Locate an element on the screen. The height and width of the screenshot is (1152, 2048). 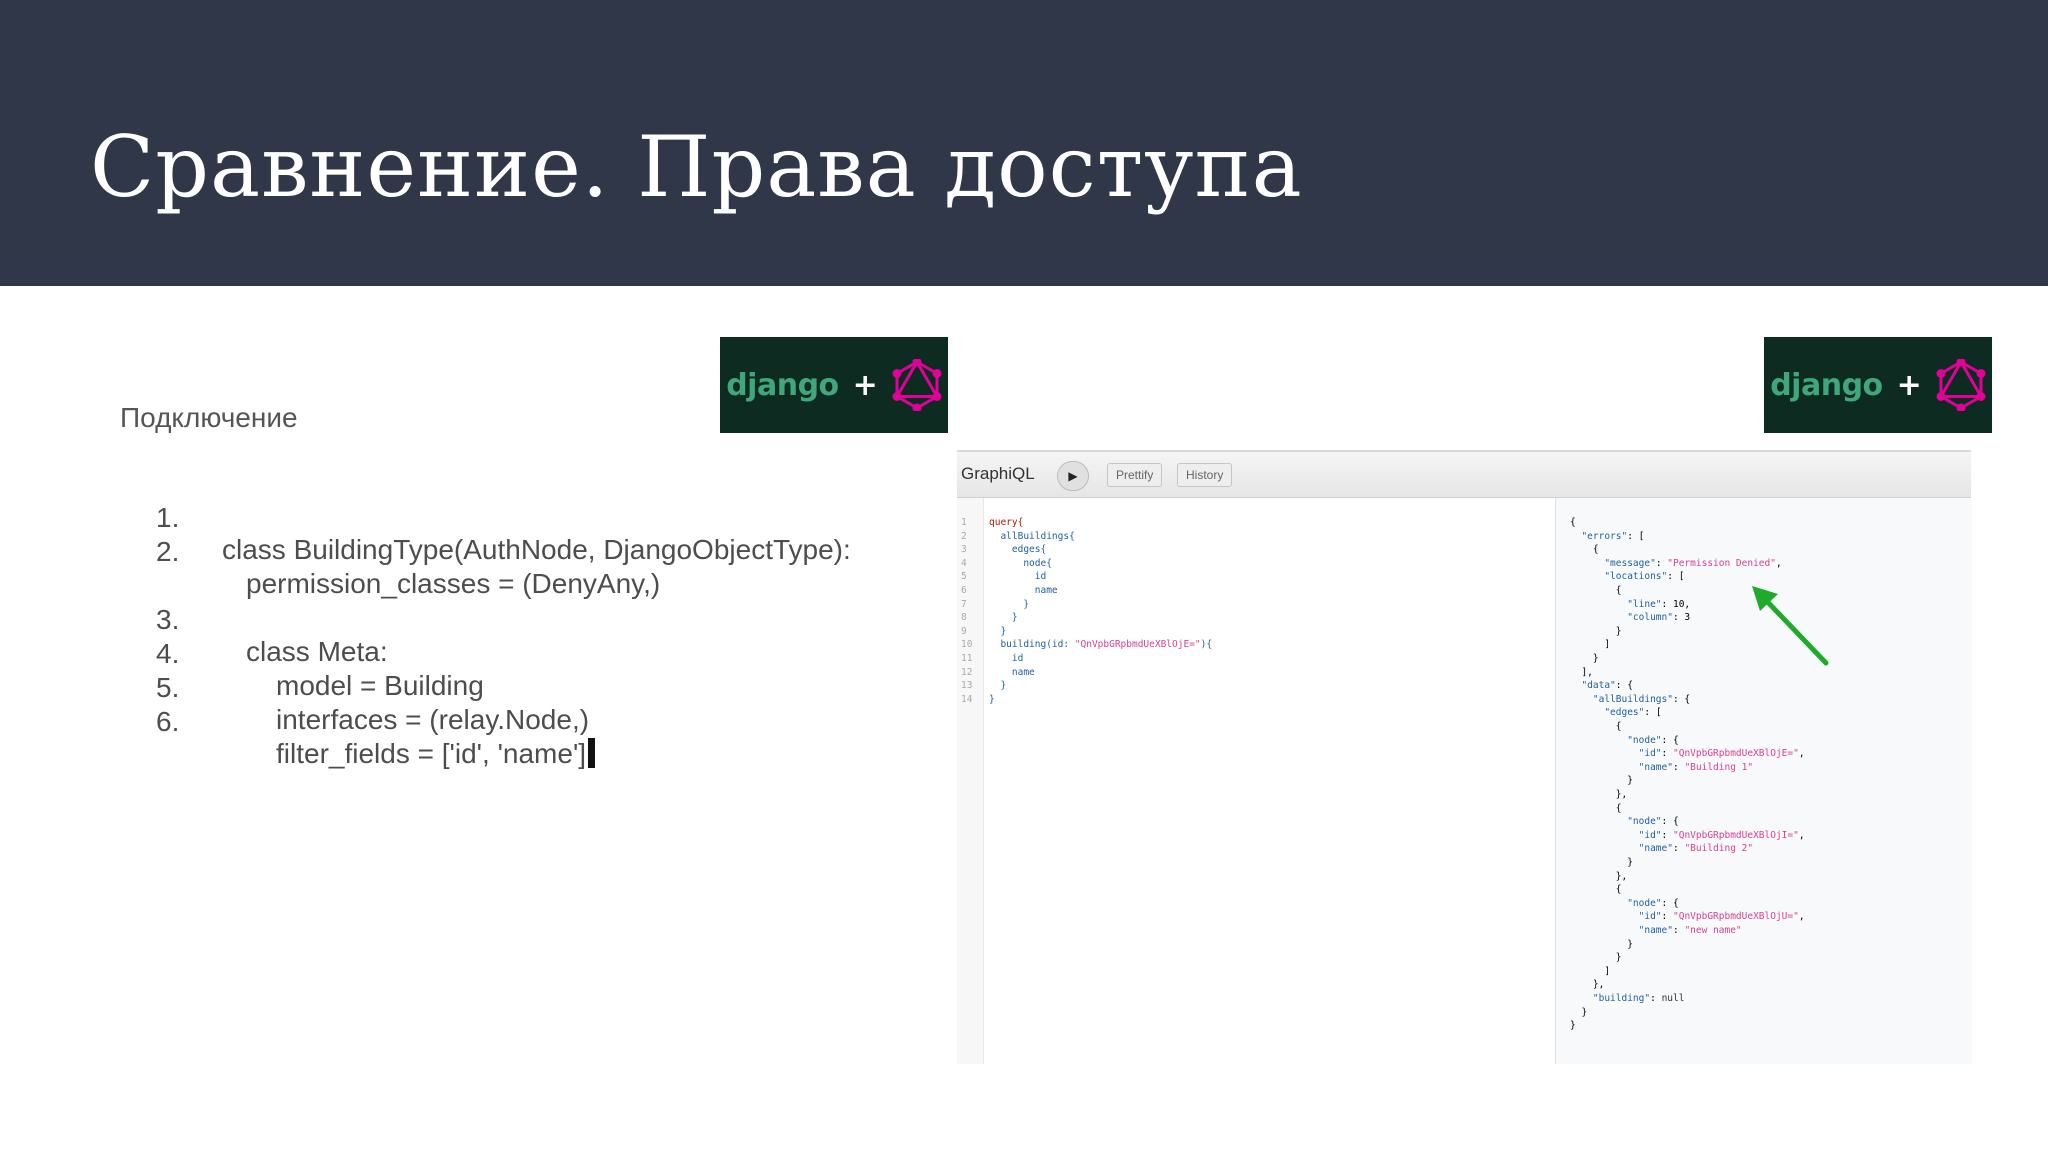
section-subtitle: Подключение is located at coordinates (209, 417).